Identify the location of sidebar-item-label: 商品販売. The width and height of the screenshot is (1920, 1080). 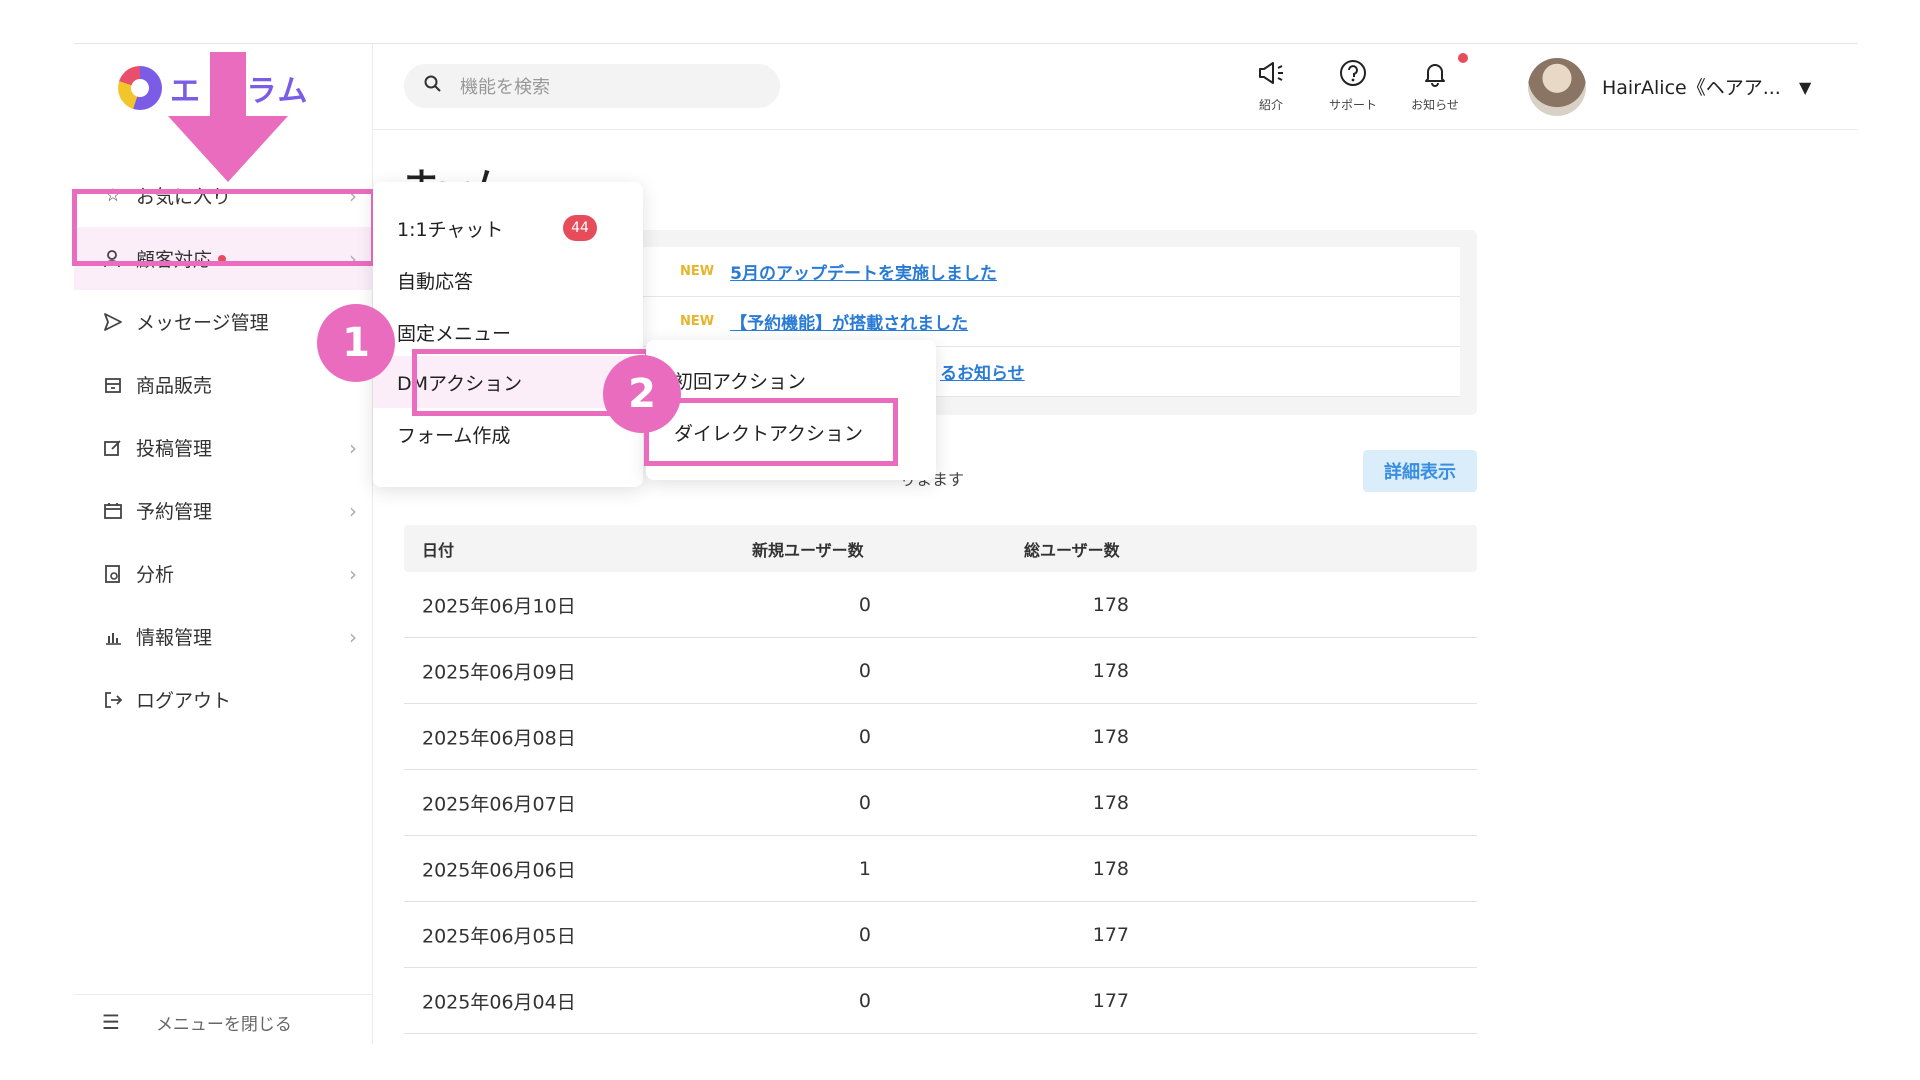
(174, 386).